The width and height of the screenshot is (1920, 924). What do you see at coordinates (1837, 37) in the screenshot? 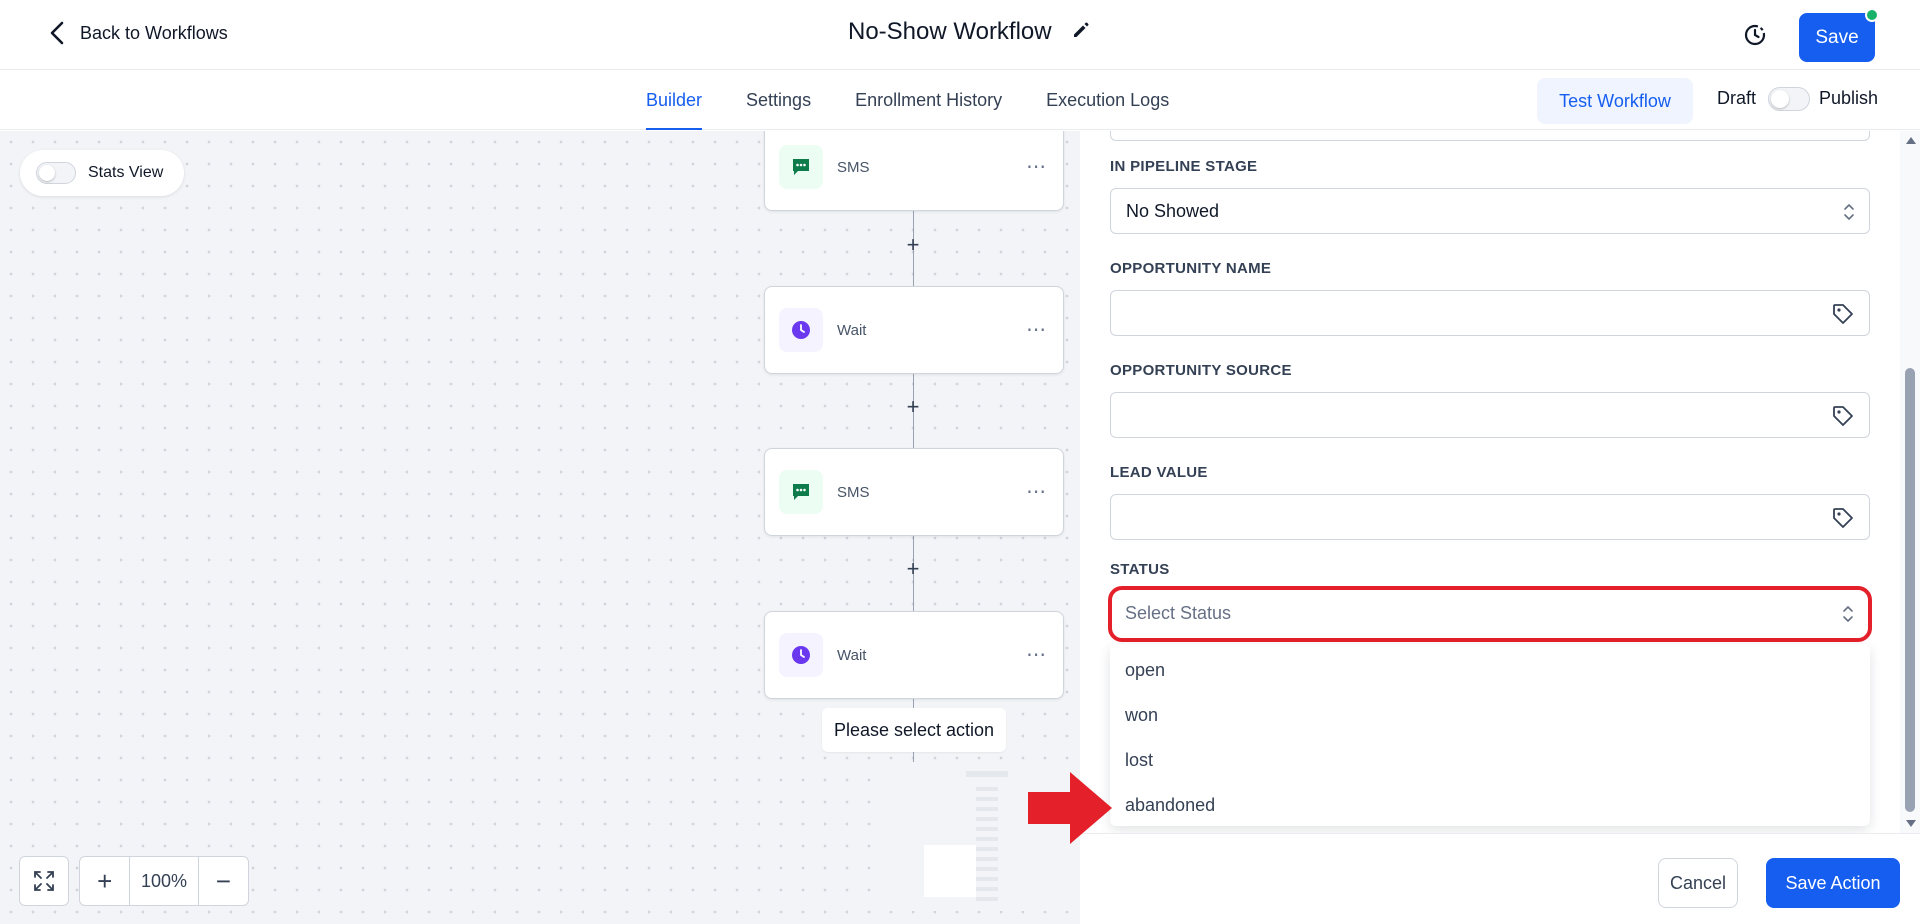
I see `save-button: Save` at bounding box center [1837, 37].